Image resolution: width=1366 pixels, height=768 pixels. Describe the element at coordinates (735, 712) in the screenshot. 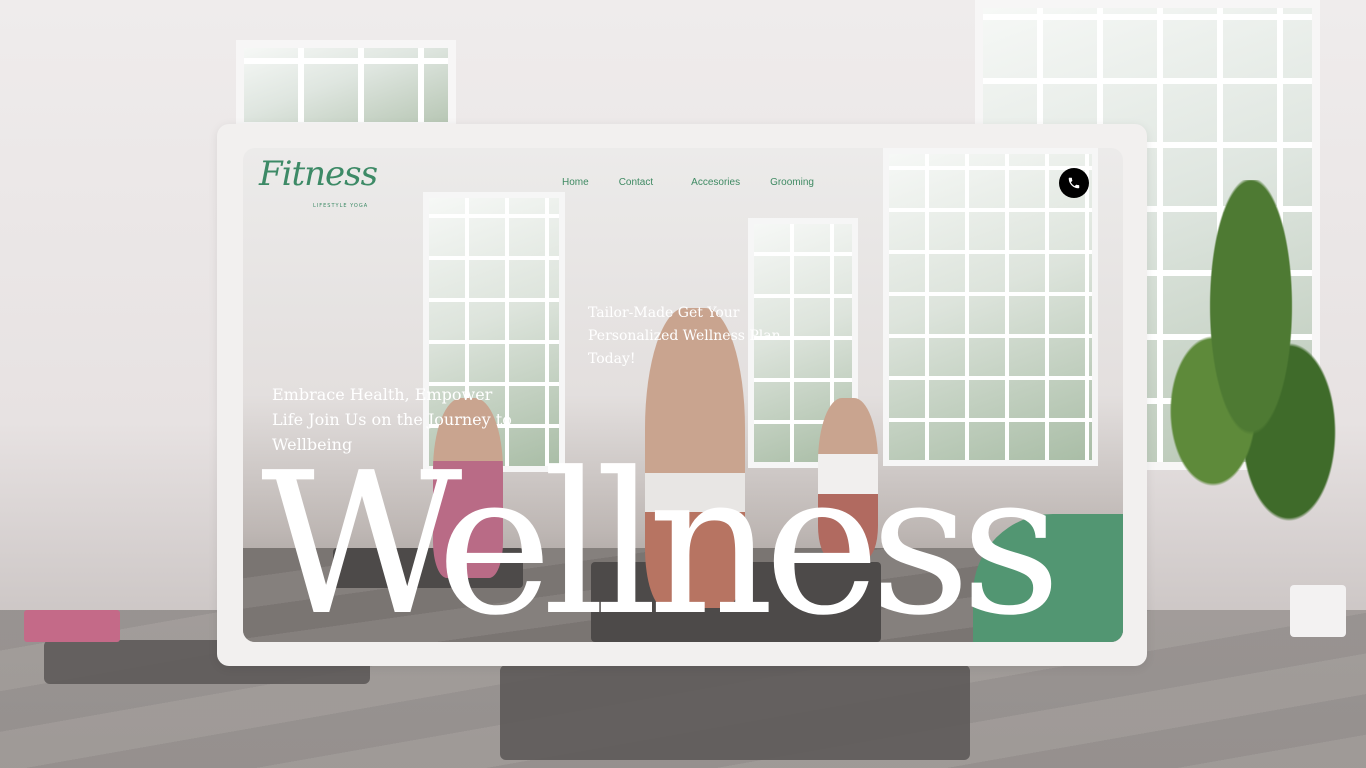

I see `background-yoga-mat` at that location.